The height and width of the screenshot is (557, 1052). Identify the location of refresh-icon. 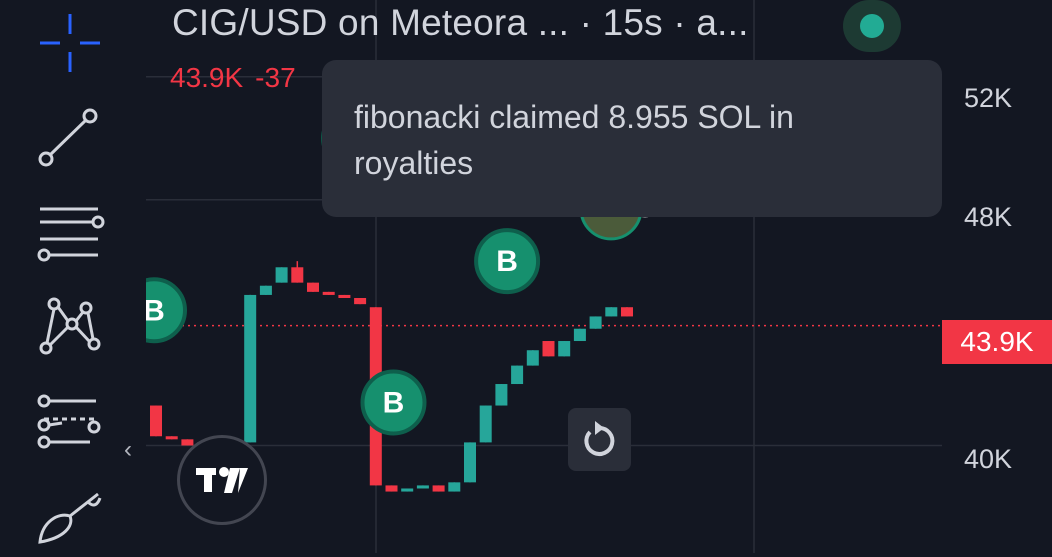
(599, 438).